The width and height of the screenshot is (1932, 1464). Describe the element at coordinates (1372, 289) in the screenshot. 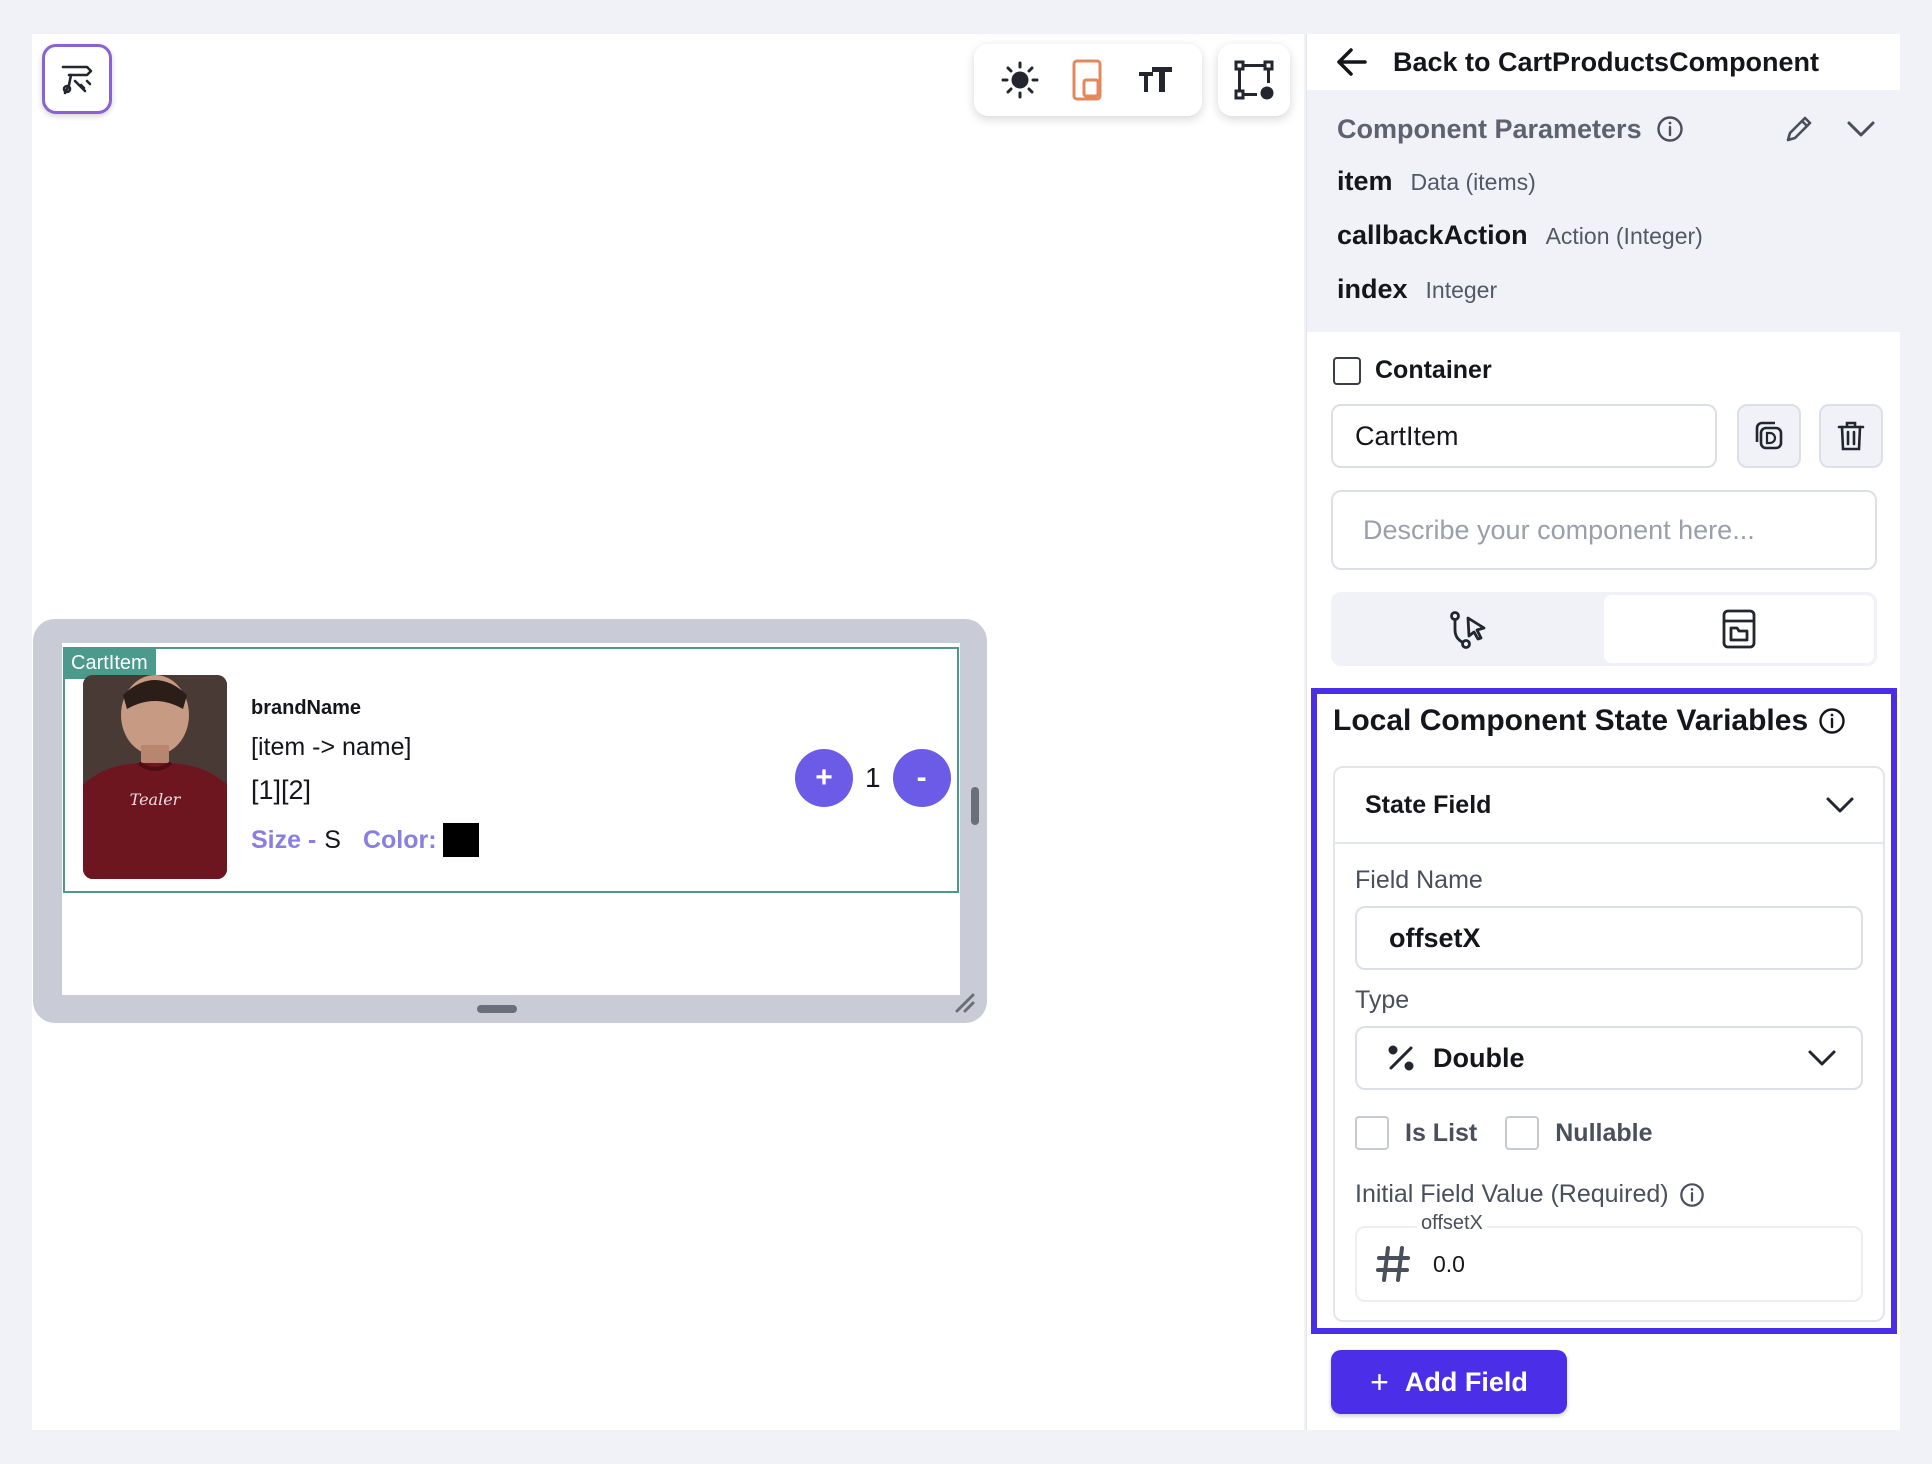

I see `param-name: index` at that location.